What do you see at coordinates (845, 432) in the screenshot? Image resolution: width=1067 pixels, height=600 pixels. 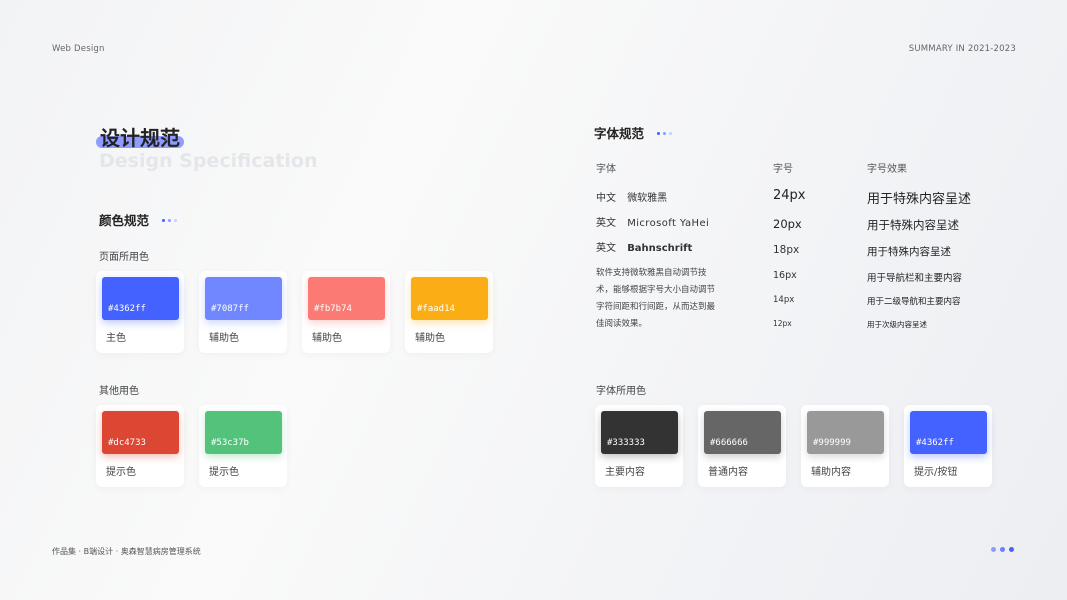 I see `color-swatch: #999999` at bounding box center [845, 432].